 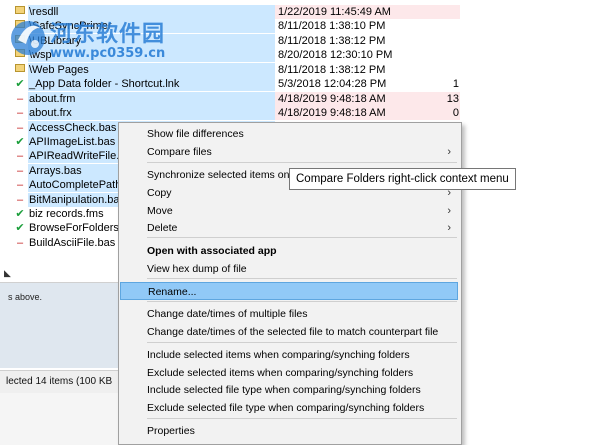 I want to click on file-row: – about.frm 4/18/2019 9:48:18 AM 13, so click(x=294, y=99).